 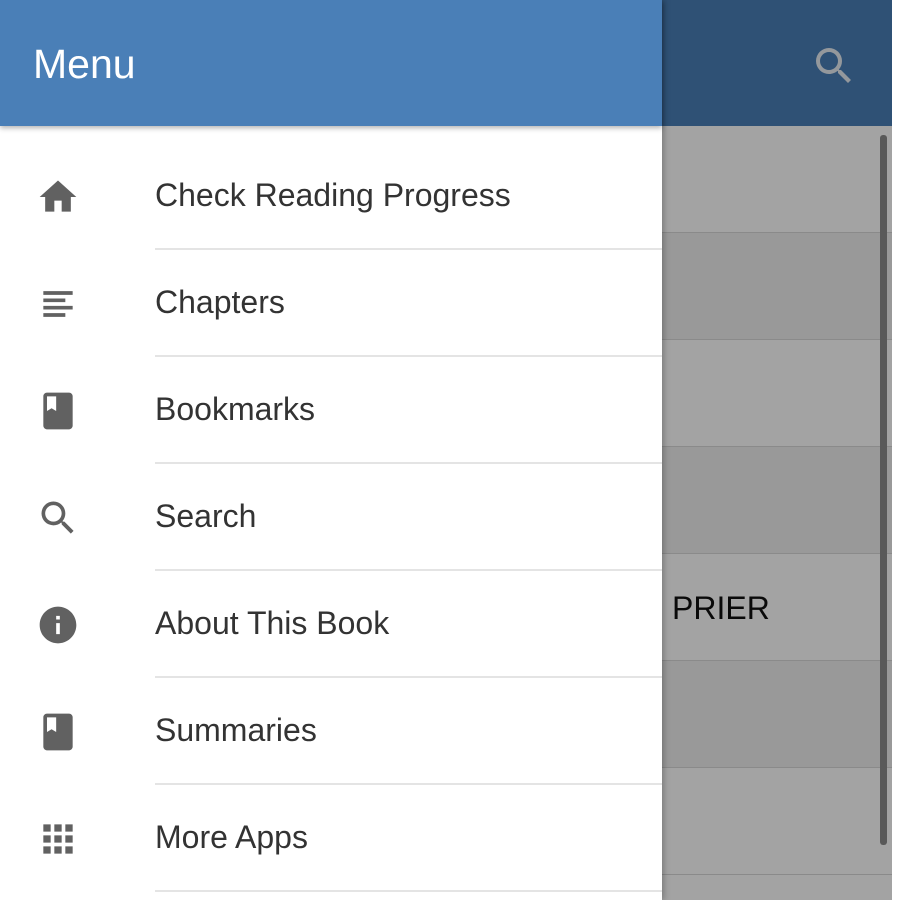 What do you see at coordinates (206, 516) in the screenshot?
I see `menu-item-label: Search` at bounding box center [206, 516].